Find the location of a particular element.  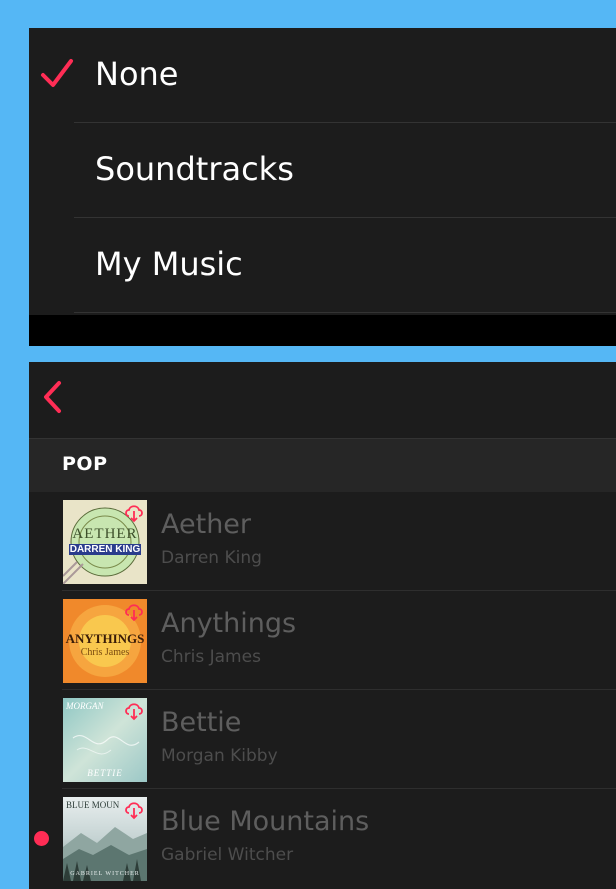

option-label: None is located at coordinates (137, 74).